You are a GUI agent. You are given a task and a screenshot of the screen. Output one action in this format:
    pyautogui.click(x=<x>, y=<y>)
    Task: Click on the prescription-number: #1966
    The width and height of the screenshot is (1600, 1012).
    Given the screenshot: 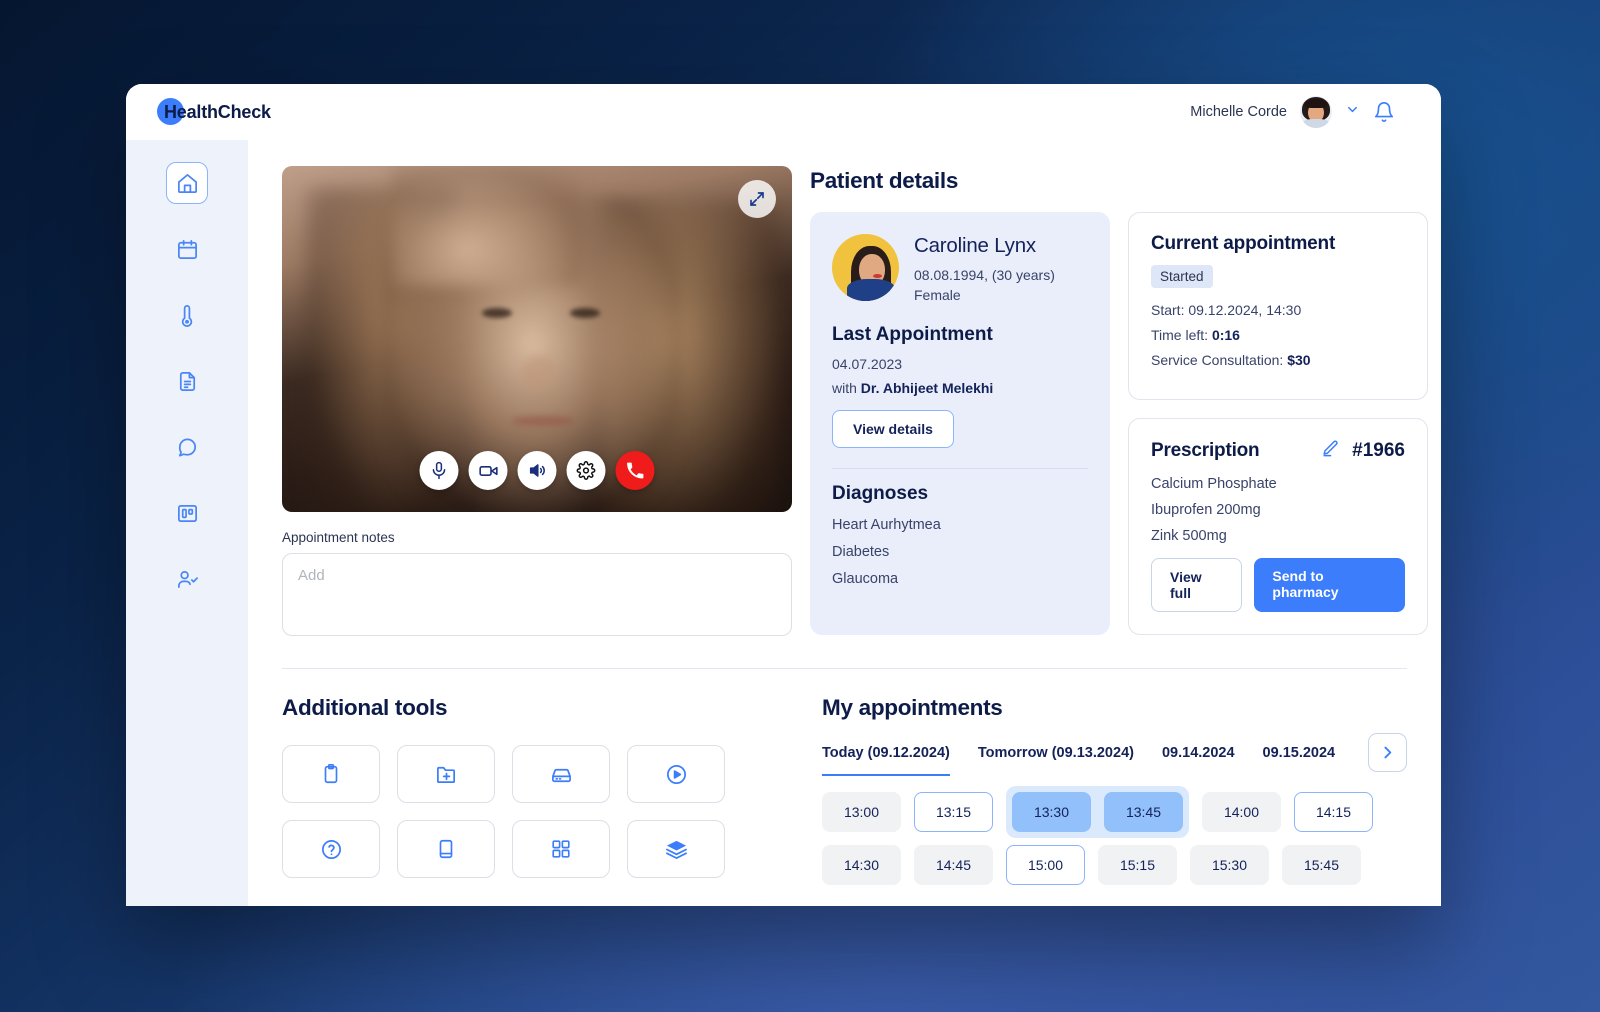 What is the action you would take?
    pyautogui.click(x=1378, y=450)
    